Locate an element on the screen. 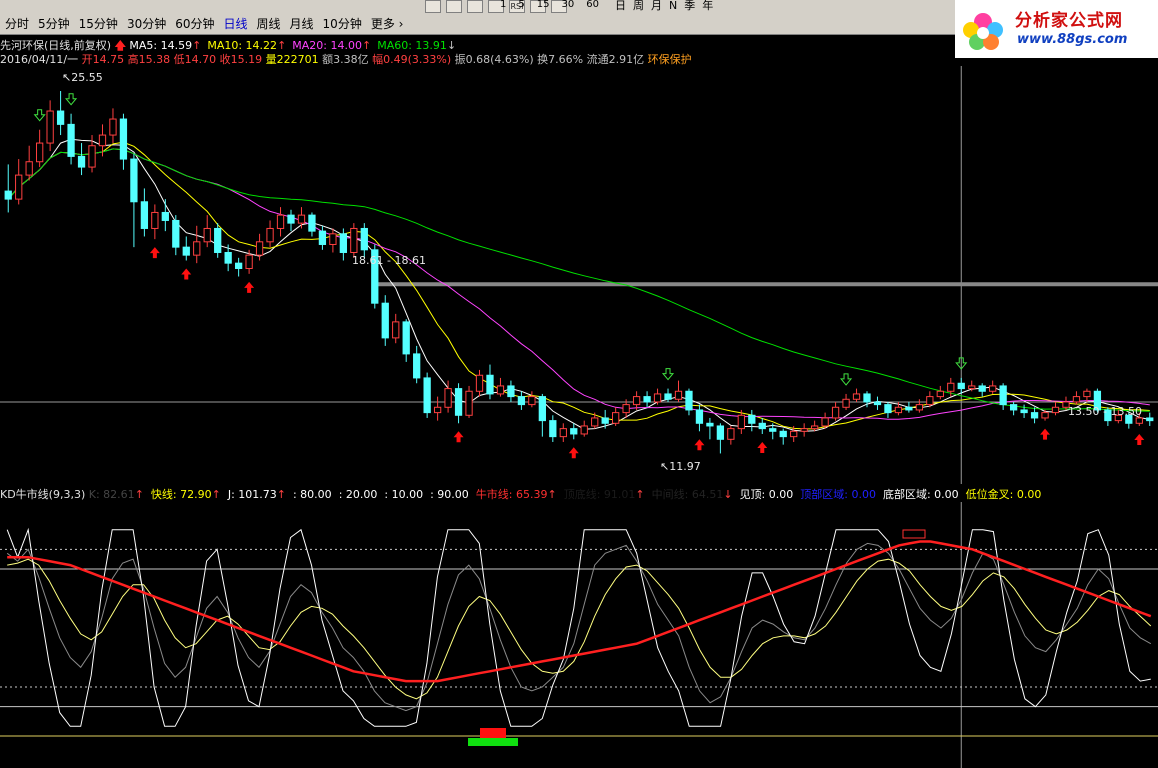 Image resolution: width=1158 pixels, height=768 pixels. quick-num-1: 5 is located at coordinates (521, 5).